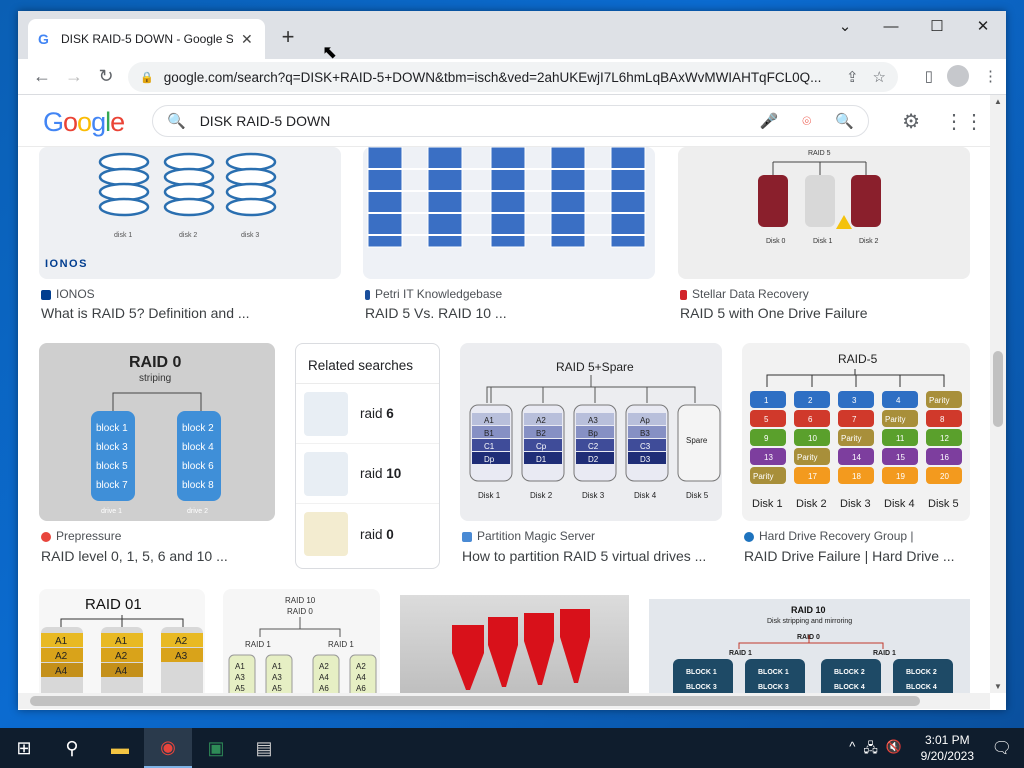 Image resolution: width=1024 pixels, height=768 pixels. Describe the element at coordinates (475, 701) in the screenshot. I see `horizontal-scroll-thumb` at that location.